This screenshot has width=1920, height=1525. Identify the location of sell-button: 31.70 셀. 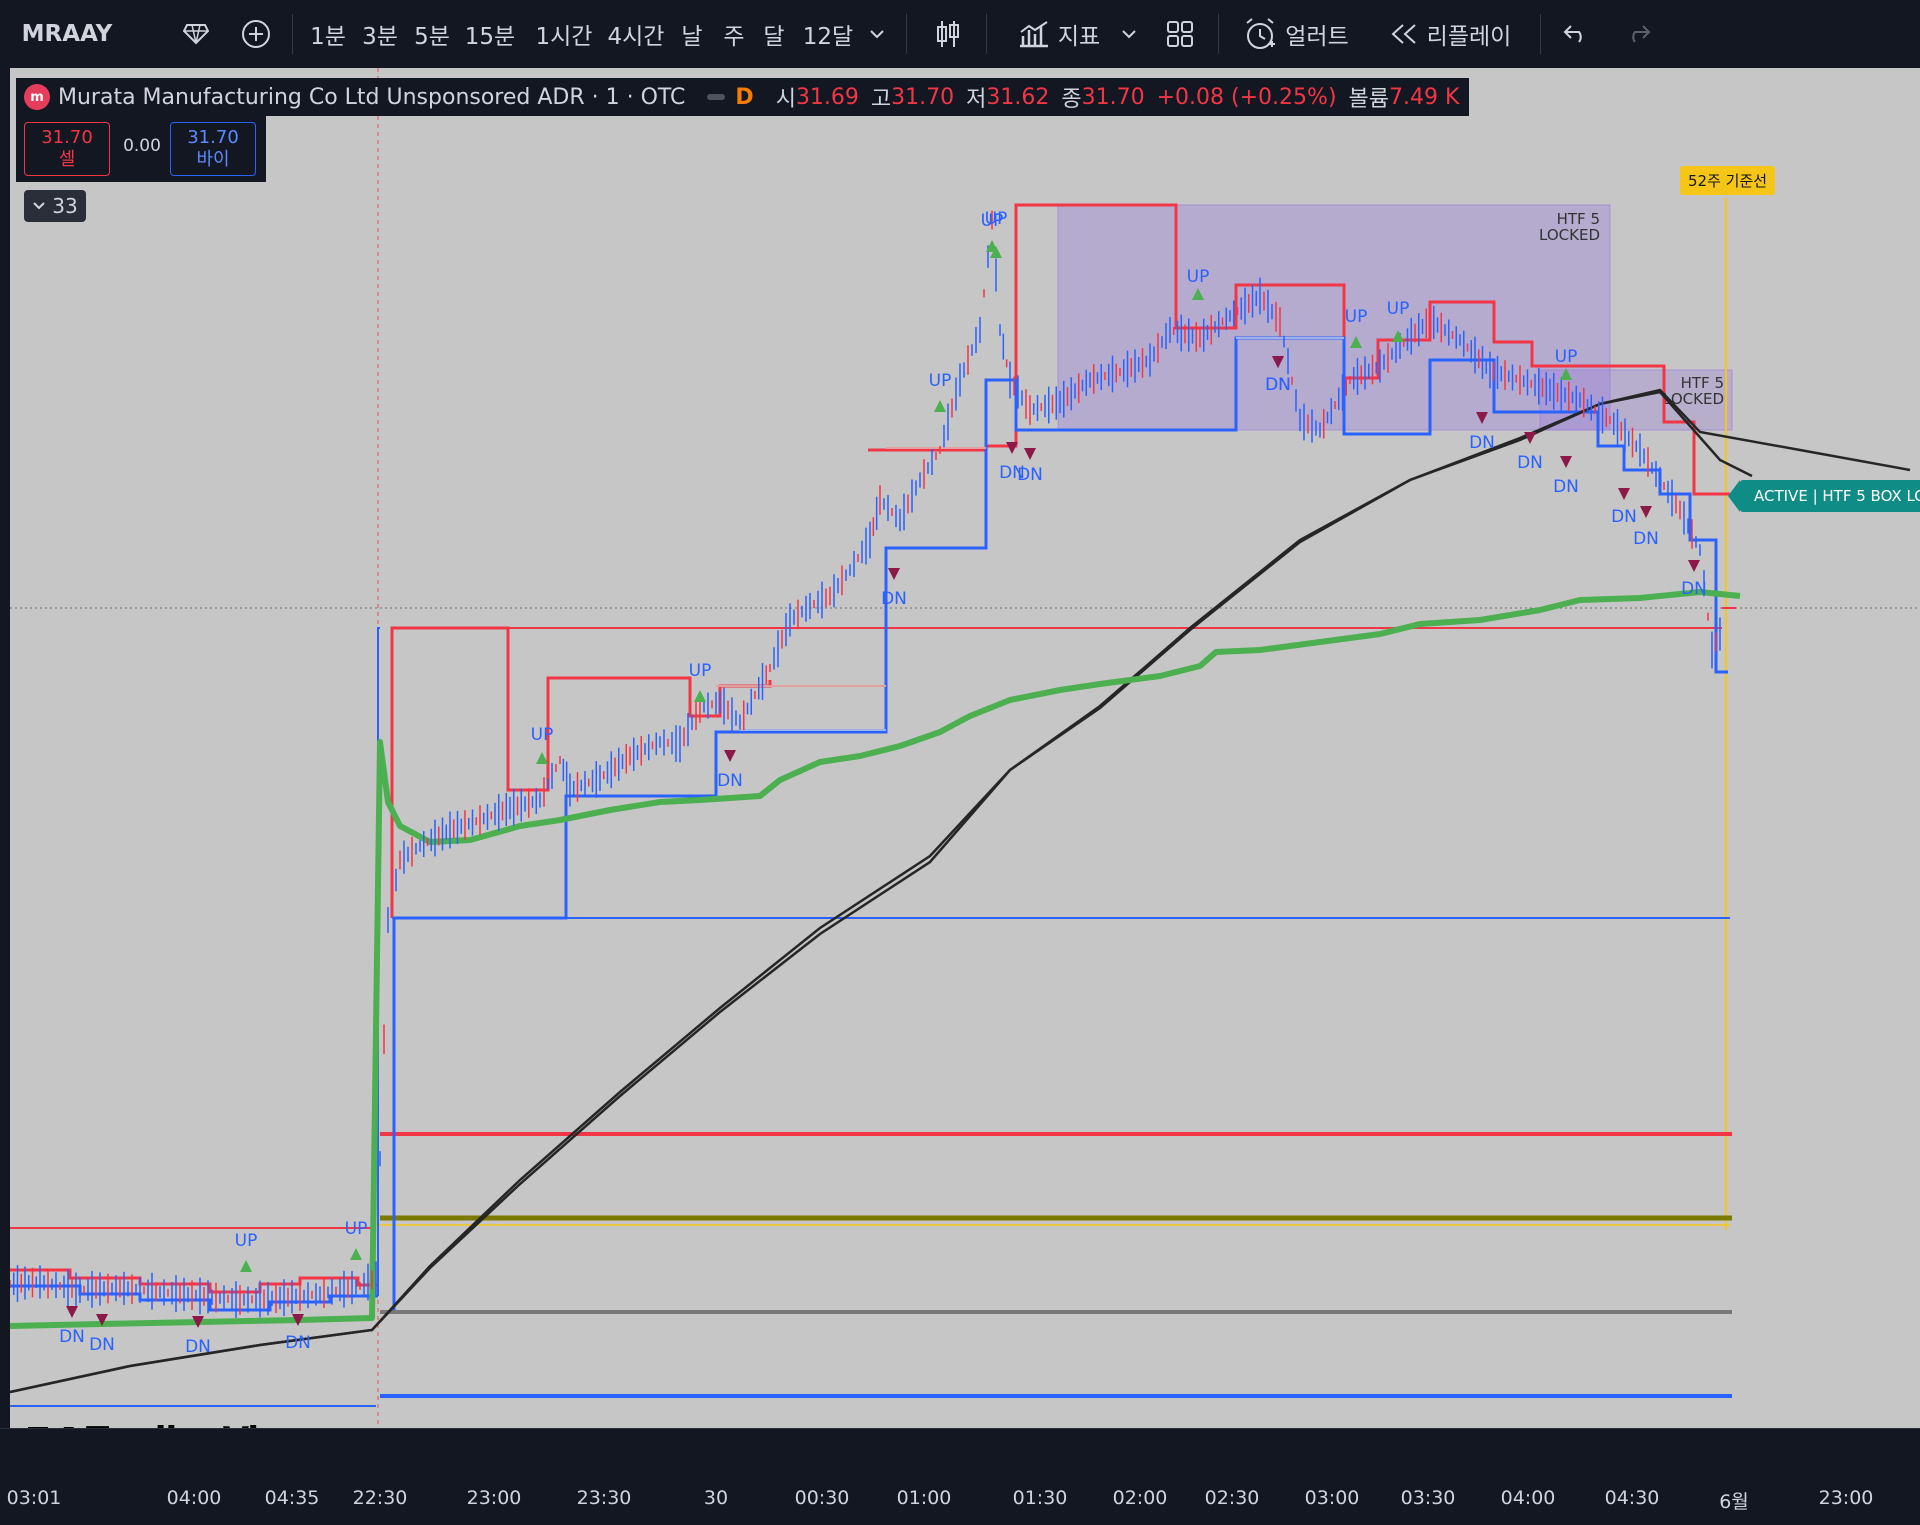
(67, 149).